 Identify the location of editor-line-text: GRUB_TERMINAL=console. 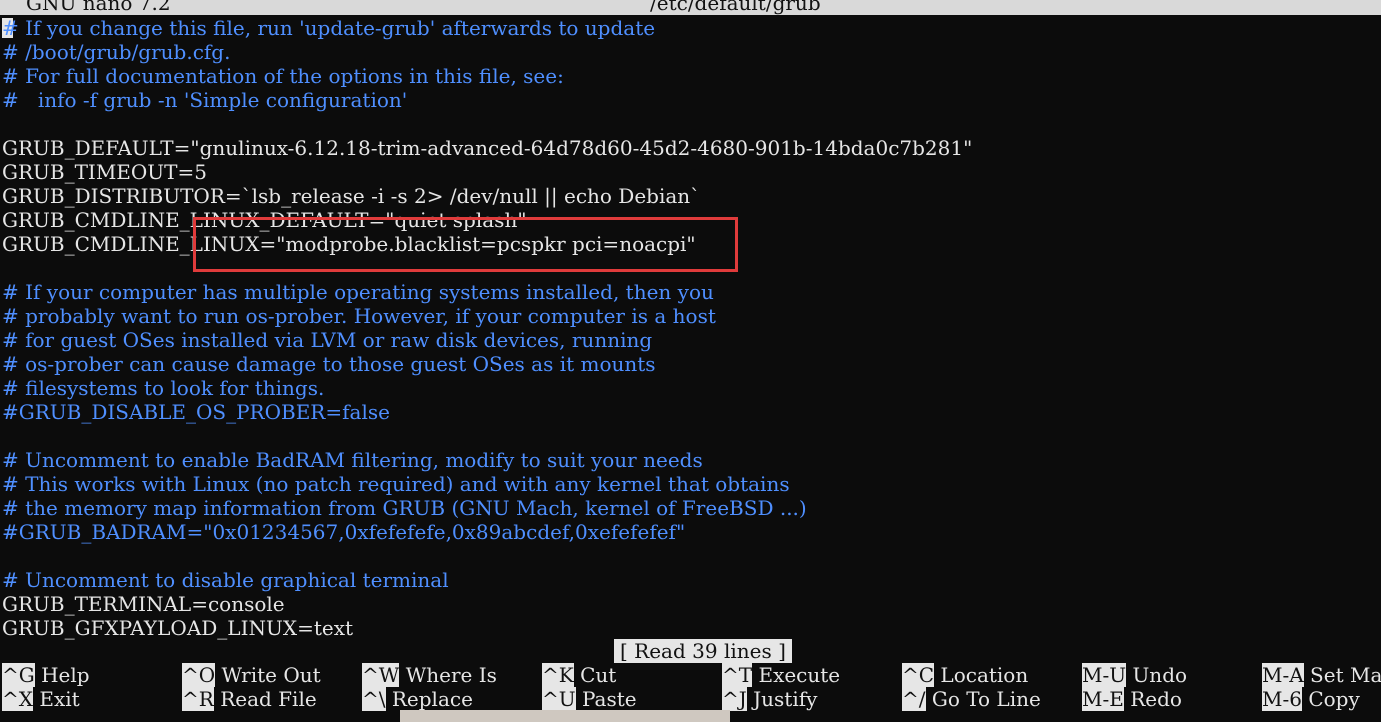
(143, 604).